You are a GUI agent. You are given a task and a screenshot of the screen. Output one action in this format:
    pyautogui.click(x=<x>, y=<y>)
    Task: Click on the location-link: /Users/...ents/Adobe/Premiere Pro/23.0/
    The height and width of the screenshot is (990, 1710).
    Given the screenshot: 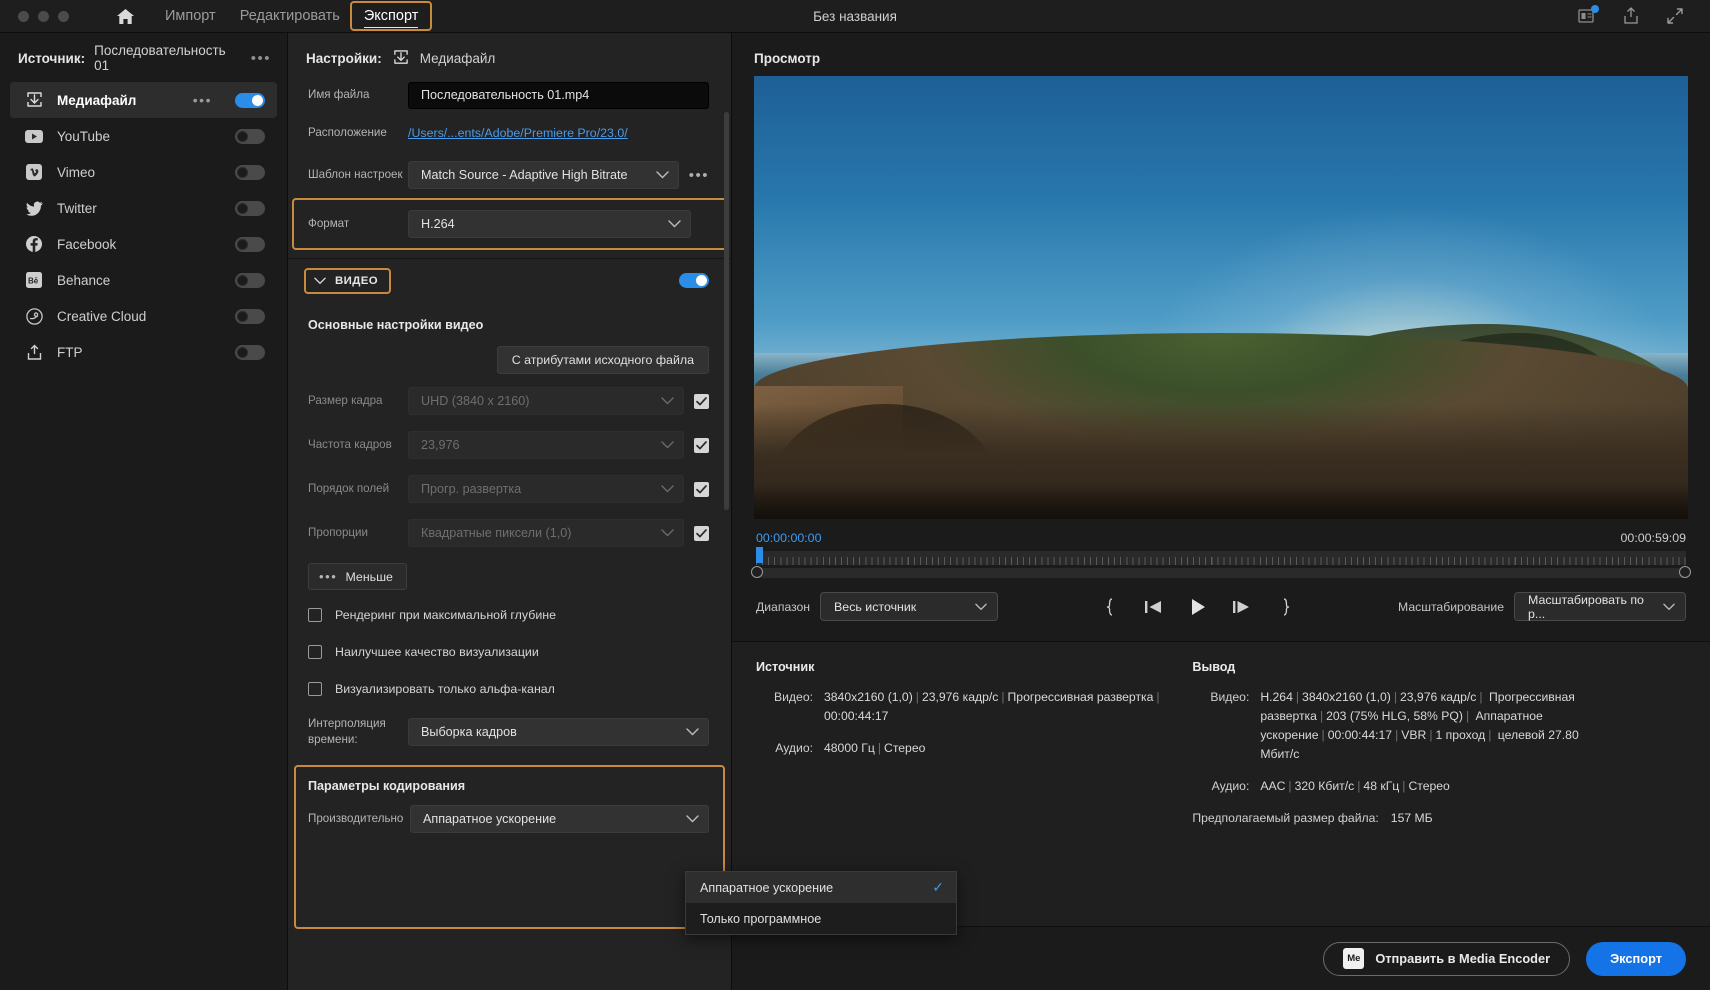 What is the action you would take?
    pyautogui.click(x=558, y=133)
    